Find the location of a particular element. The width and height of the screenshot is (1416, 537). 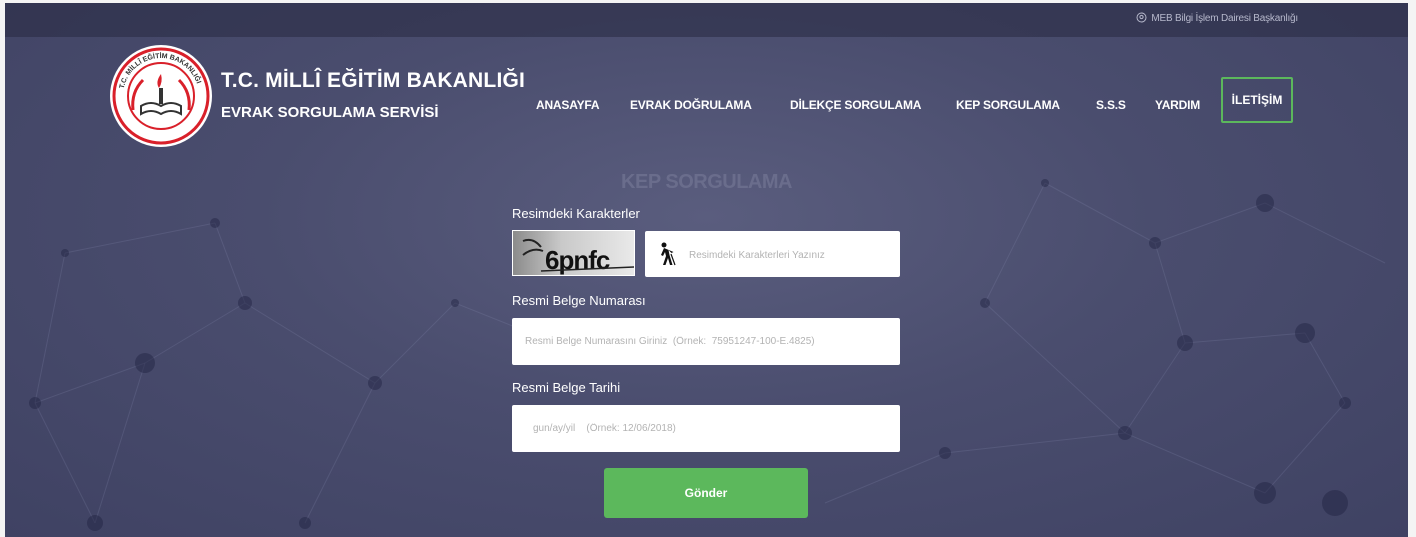

doc-number-label: Resmi Belge Numarası is located at coordinates (579, 300).